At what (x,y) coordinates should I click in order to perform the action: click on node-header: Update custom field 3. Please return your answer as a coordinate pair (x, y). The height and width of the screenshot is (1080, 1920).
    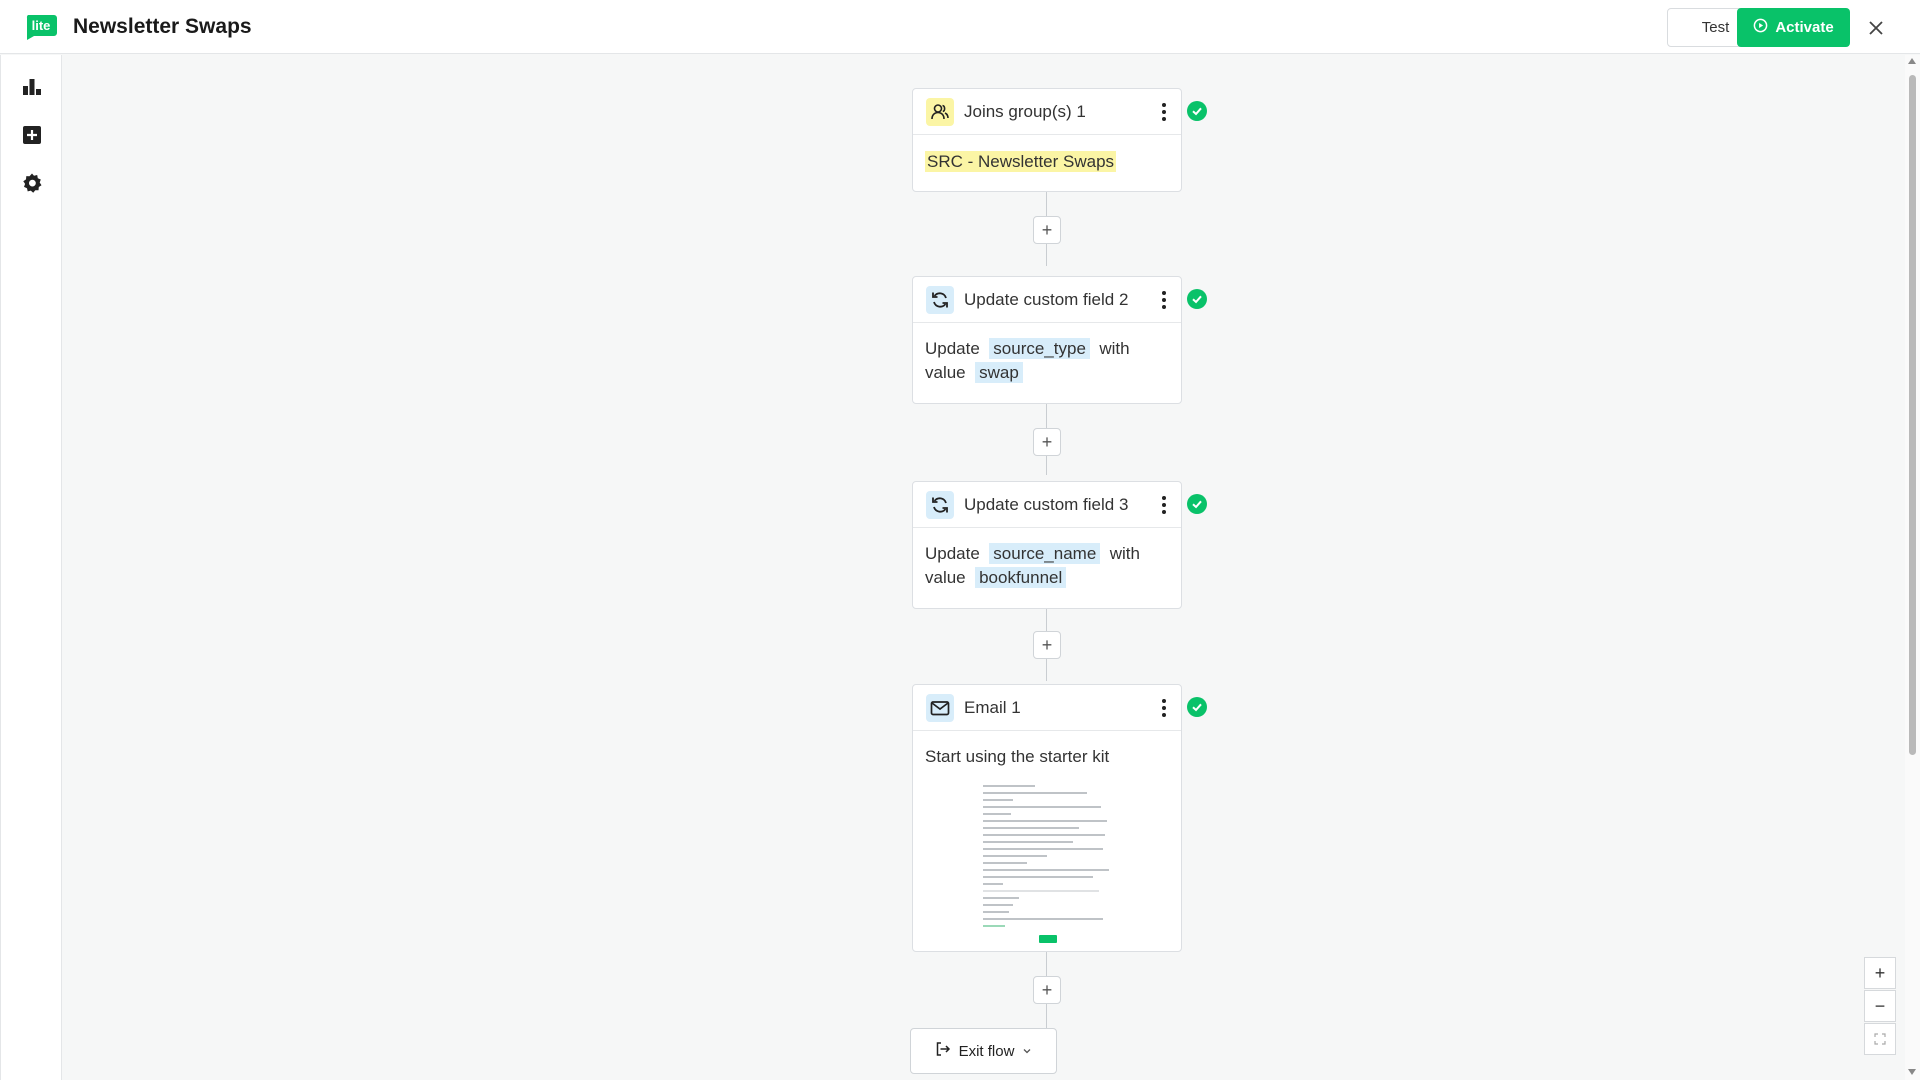
    Looking at the image, I should click on (1047, 505).